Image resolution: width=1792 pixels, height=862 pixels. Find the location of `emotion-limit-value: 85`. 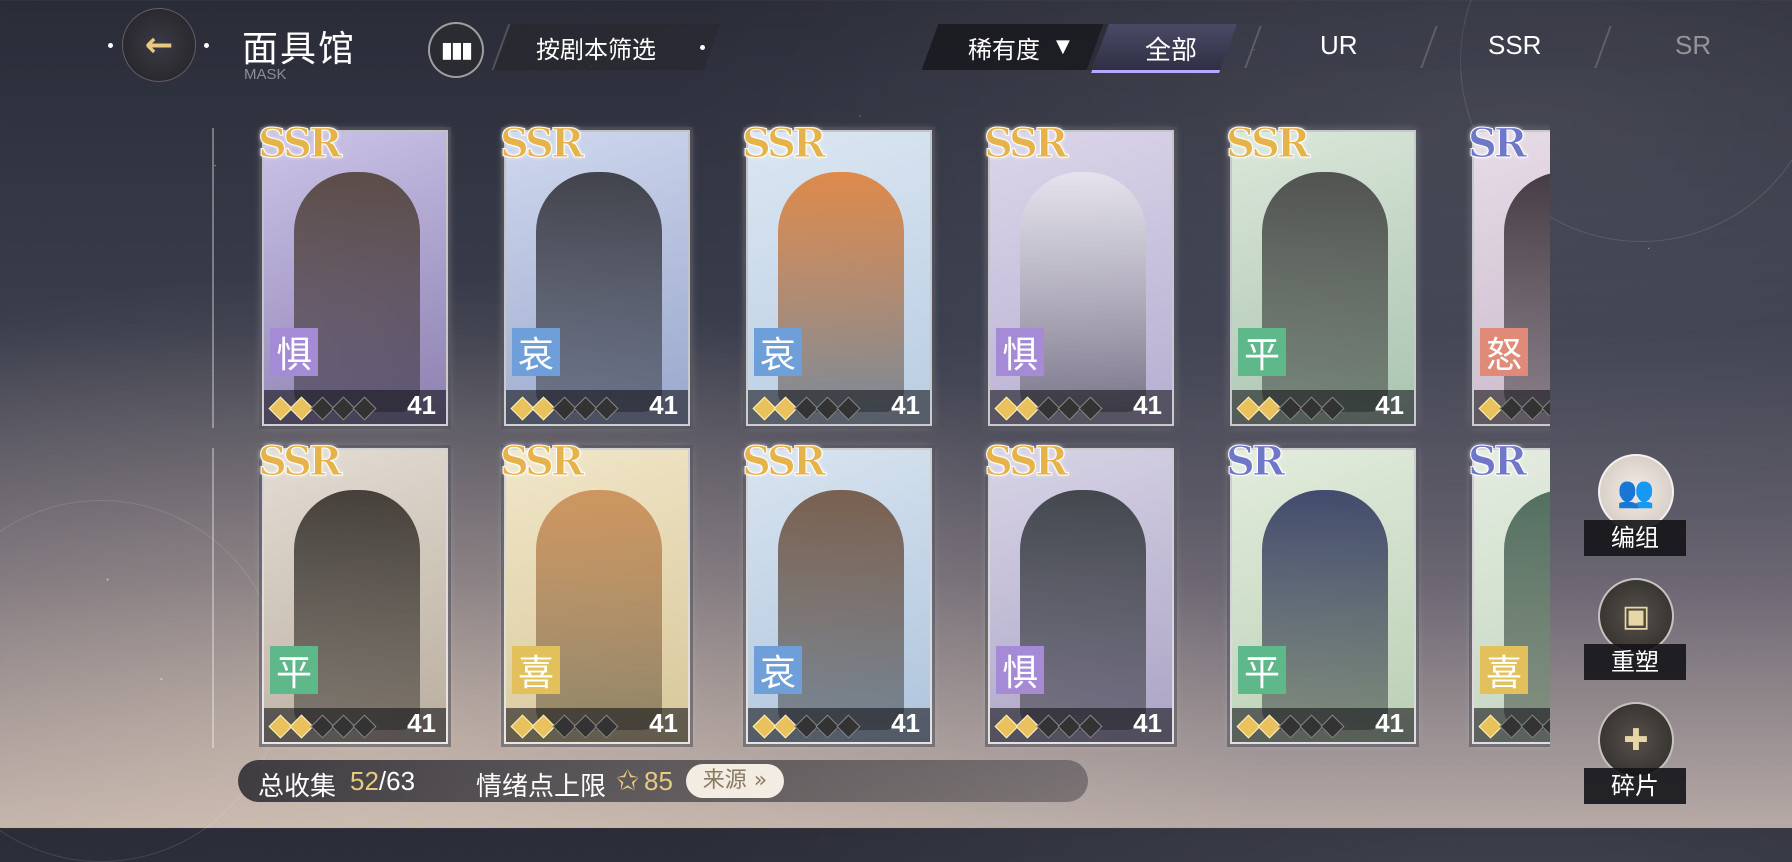

emotion-limit-value: 85 is located at coordinates (658, 781).